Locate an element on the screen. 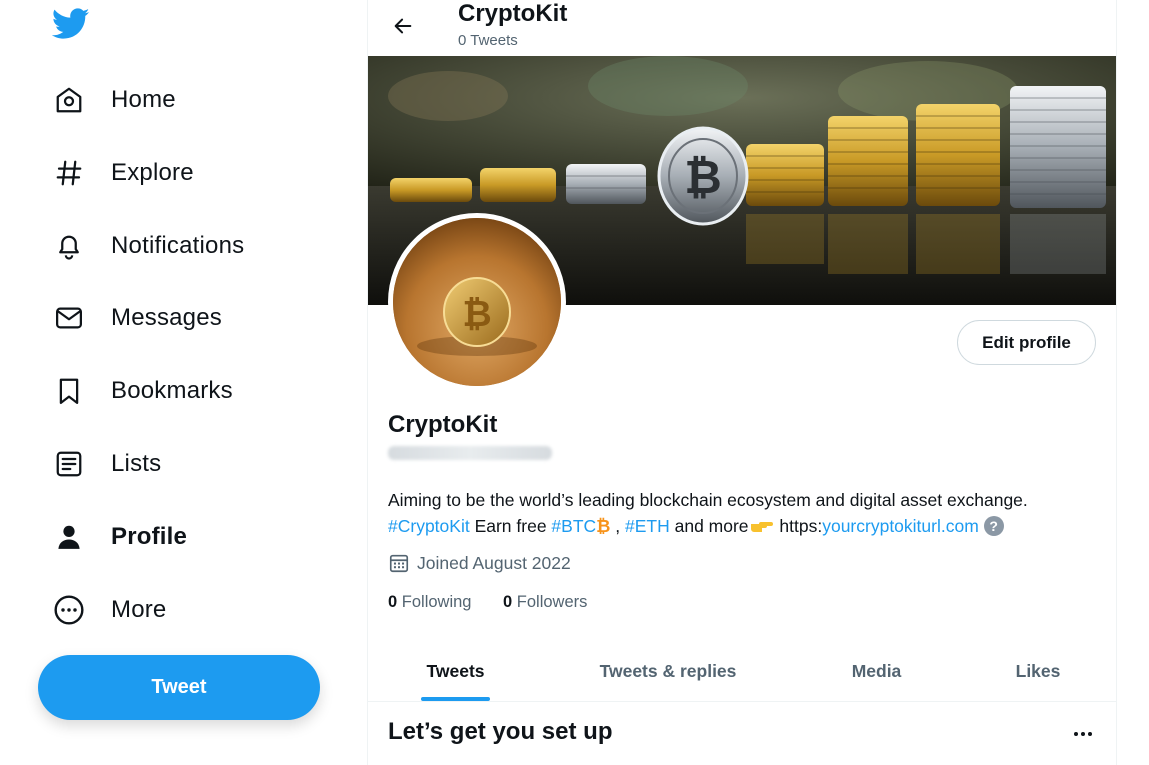  envelope-icon is located at coordinates (69, 318).